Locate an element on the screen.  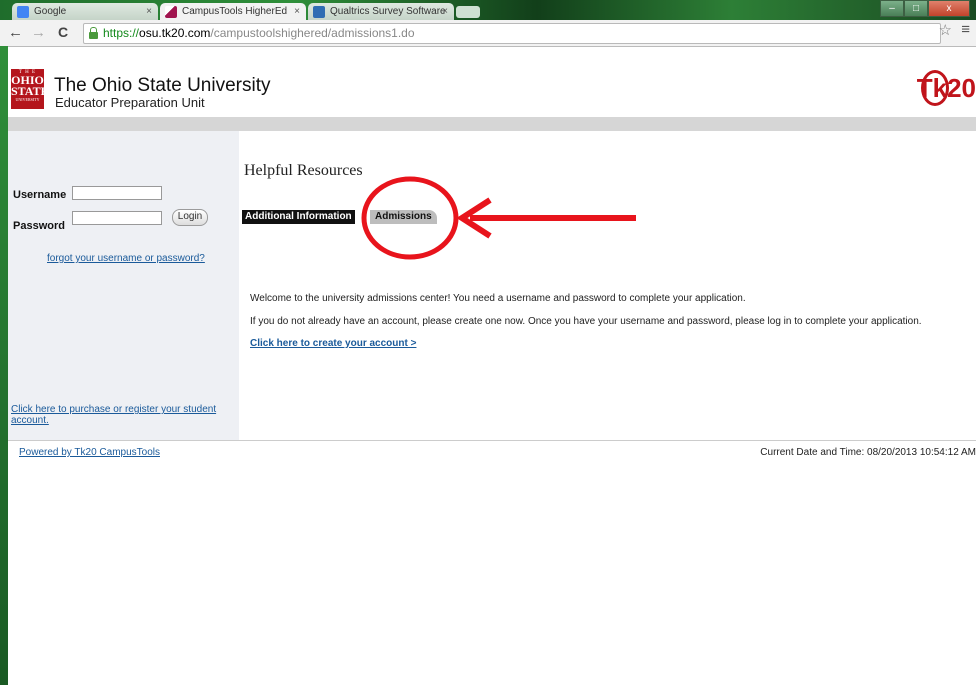
tab-additional-information: Additional Information is located at coordinates (298, 217).